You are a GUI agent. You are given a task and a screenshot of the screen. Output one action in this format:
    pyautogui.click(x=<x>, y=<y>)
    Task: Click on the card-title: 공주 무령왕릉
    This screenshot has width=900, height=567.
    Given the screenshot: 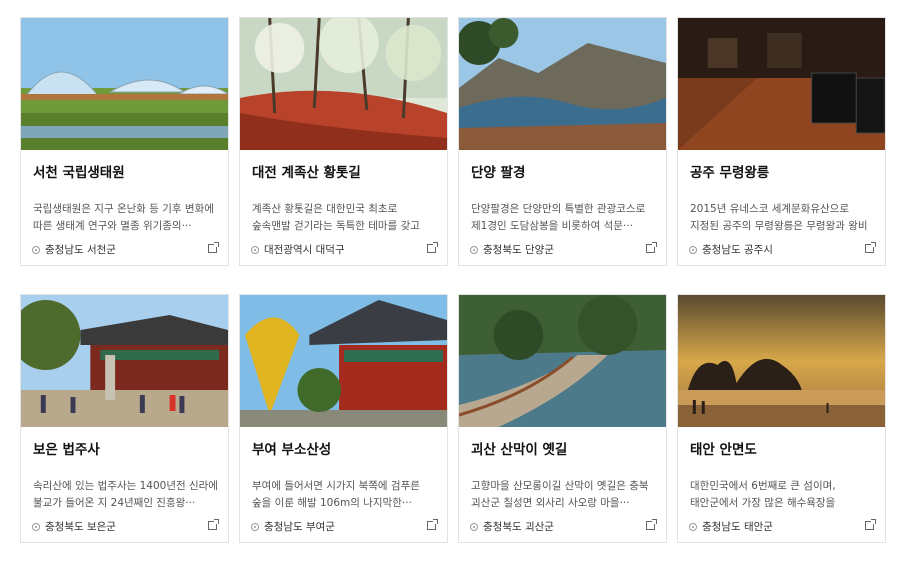 What is the action you would take?
    pyautogui.click(x=782, y=171)
    